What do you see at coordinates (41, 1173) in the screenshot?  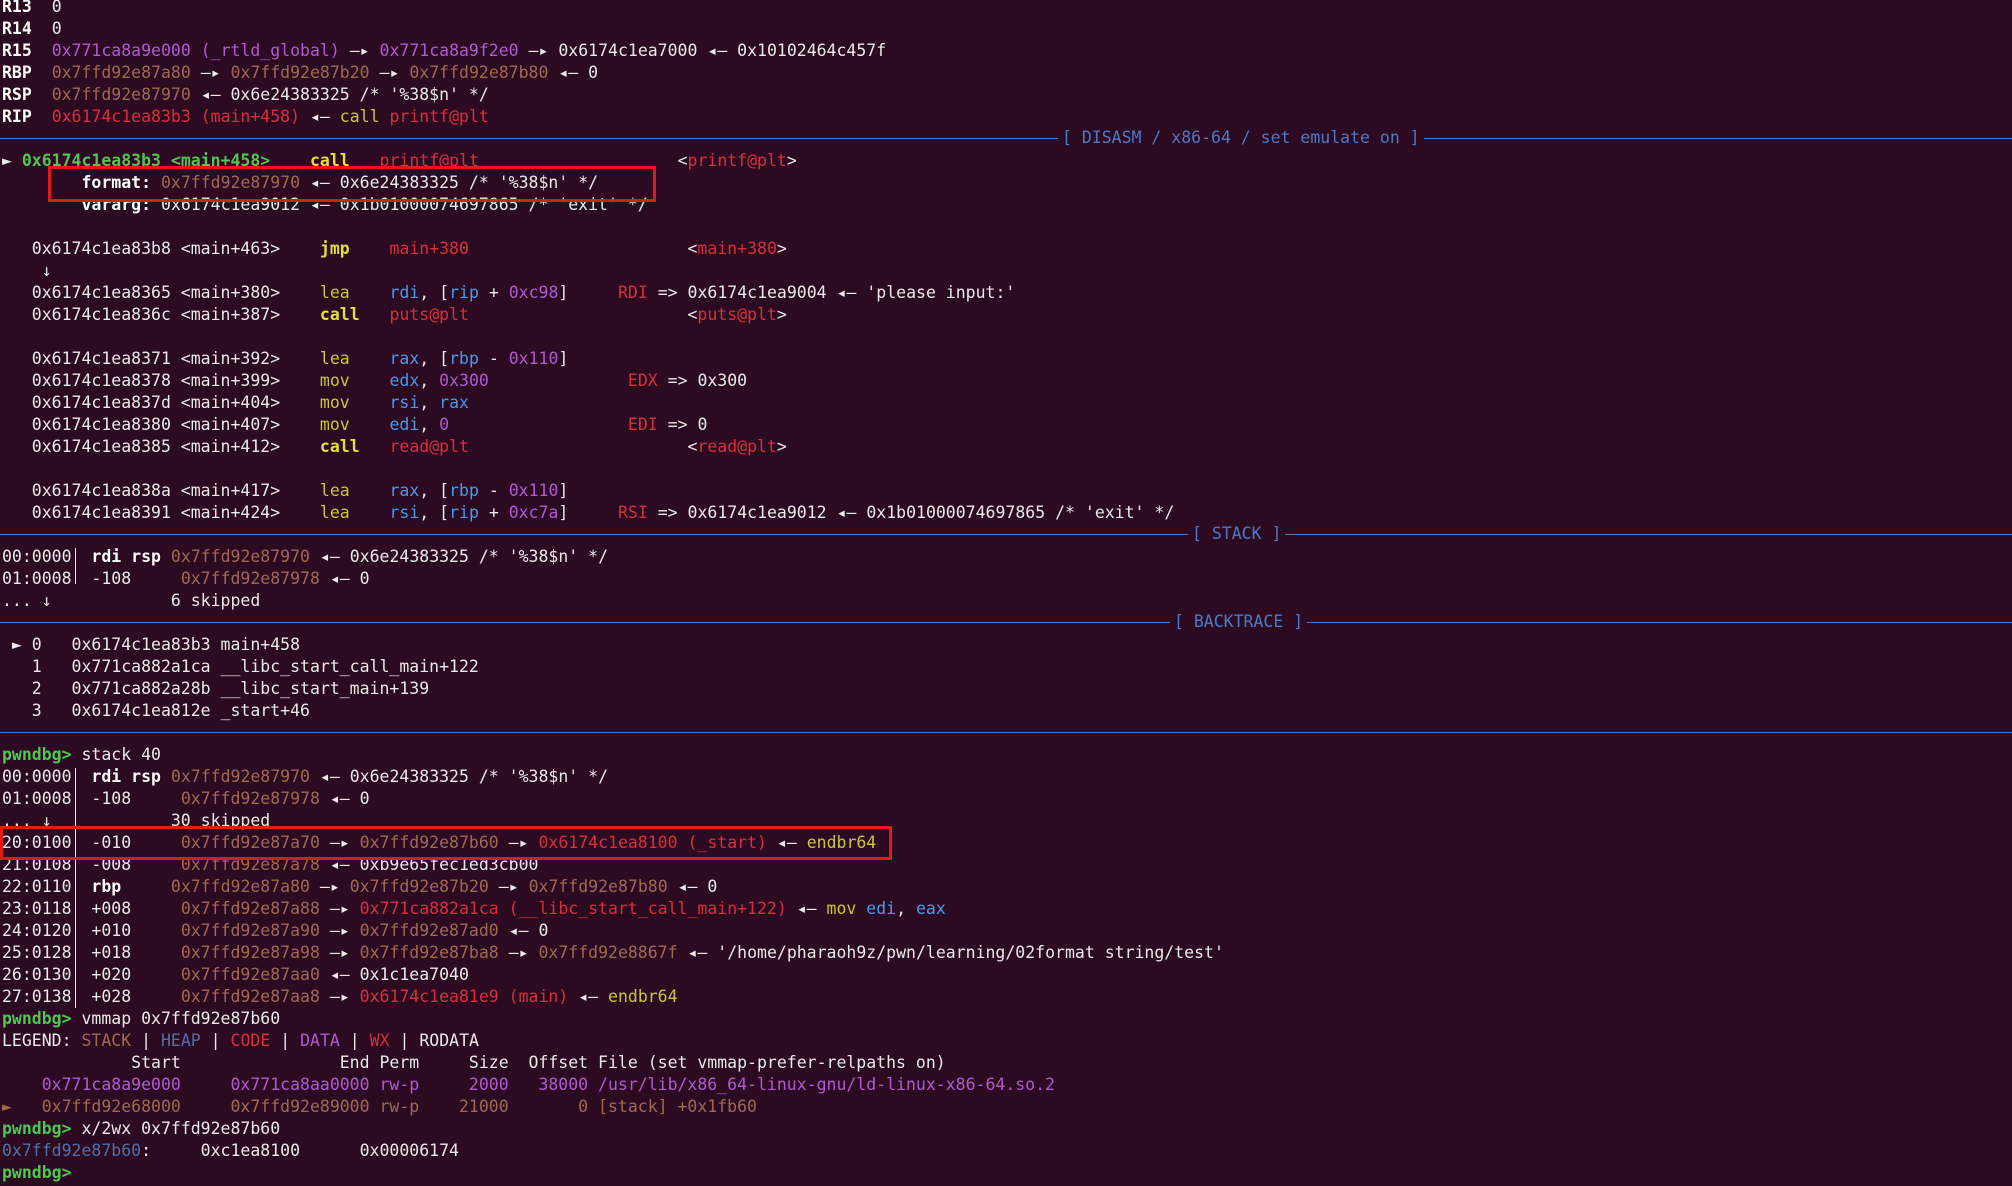 I see `session-line: pwndbg>` at bounding box center [41, 1173].